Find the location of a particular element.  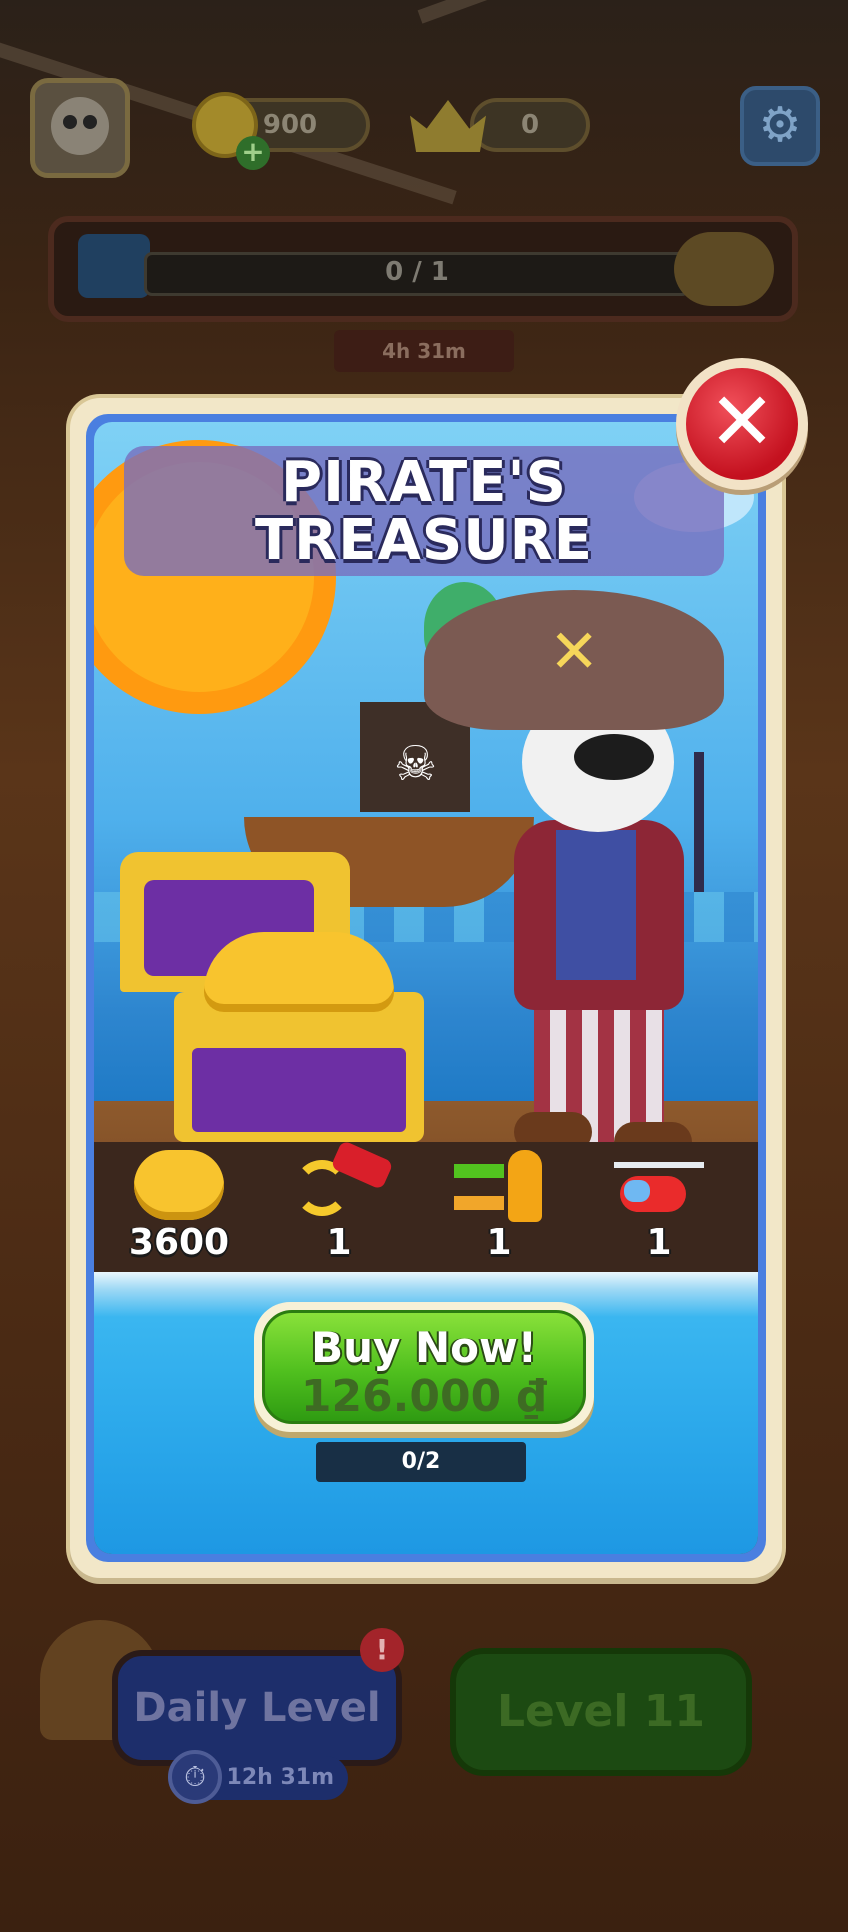

swap-car-icon is located at coordinates (344, 1179).